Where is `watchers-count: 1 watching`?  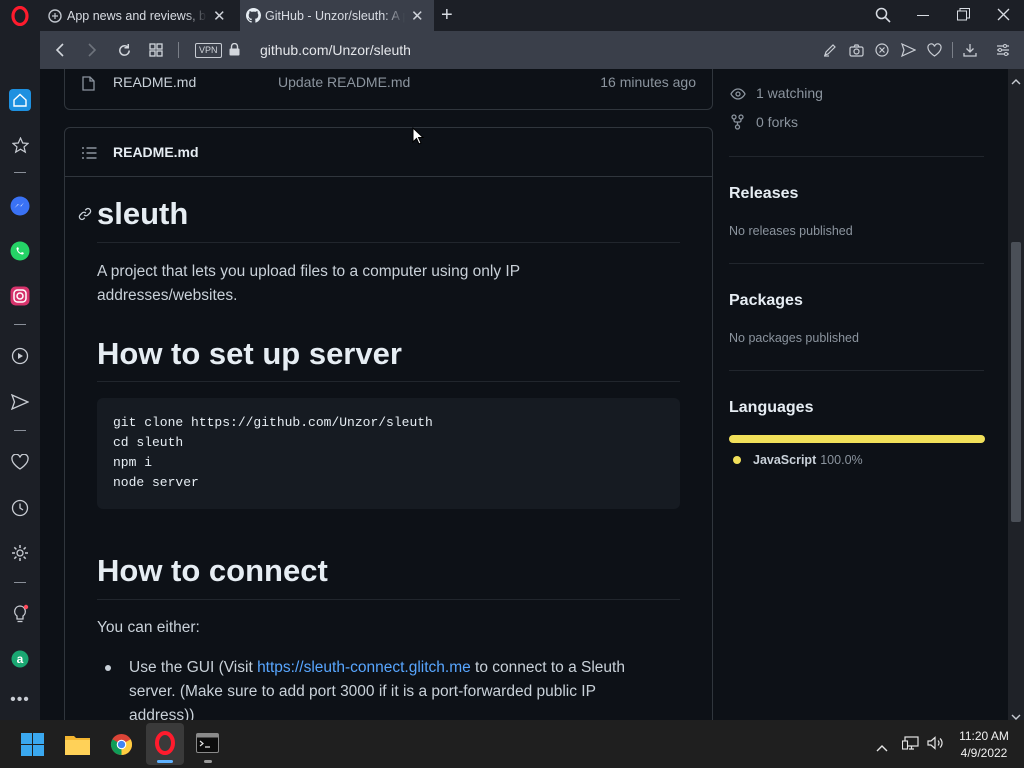 watchers-count: 1 watching is located at coordinates (789, 93).